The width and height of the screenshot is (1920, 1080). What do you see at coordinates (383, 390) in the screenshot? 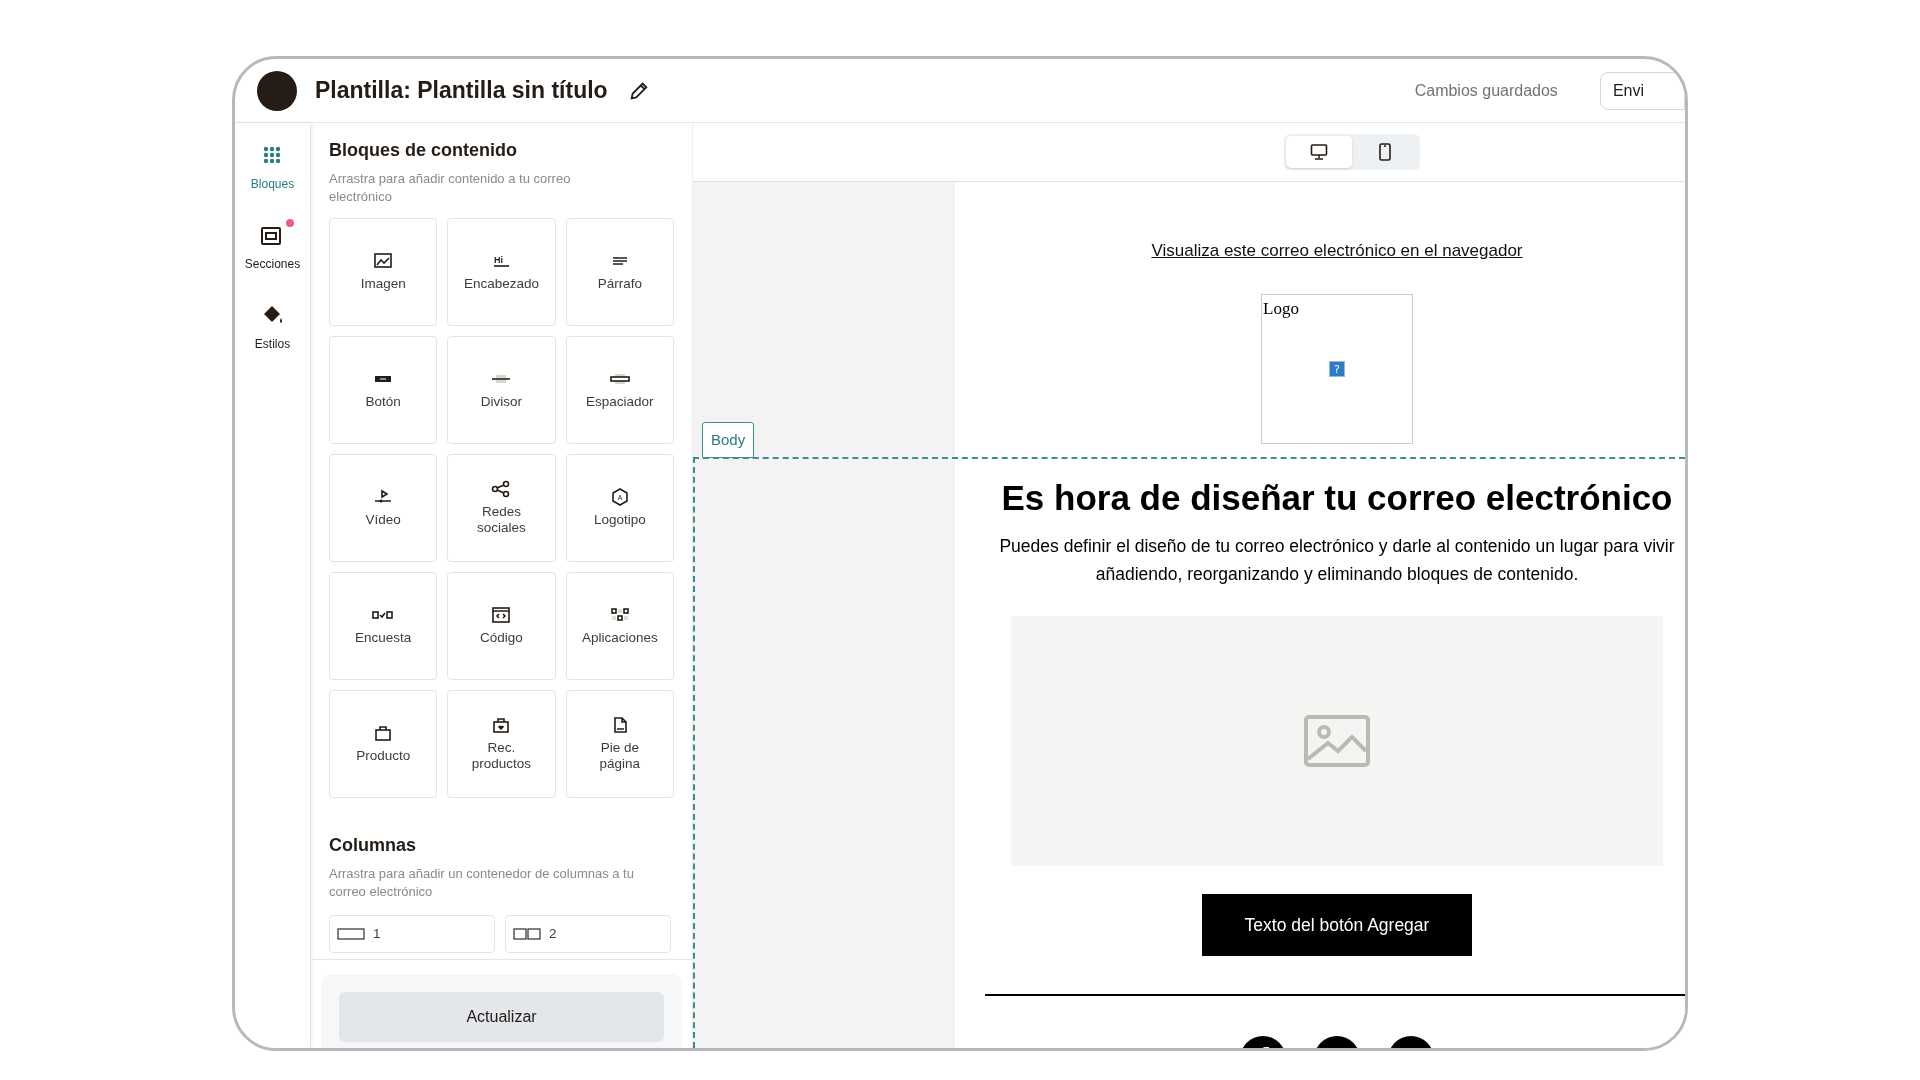
I see `content-block-tile: Botón` at bounding box center [383, 390].